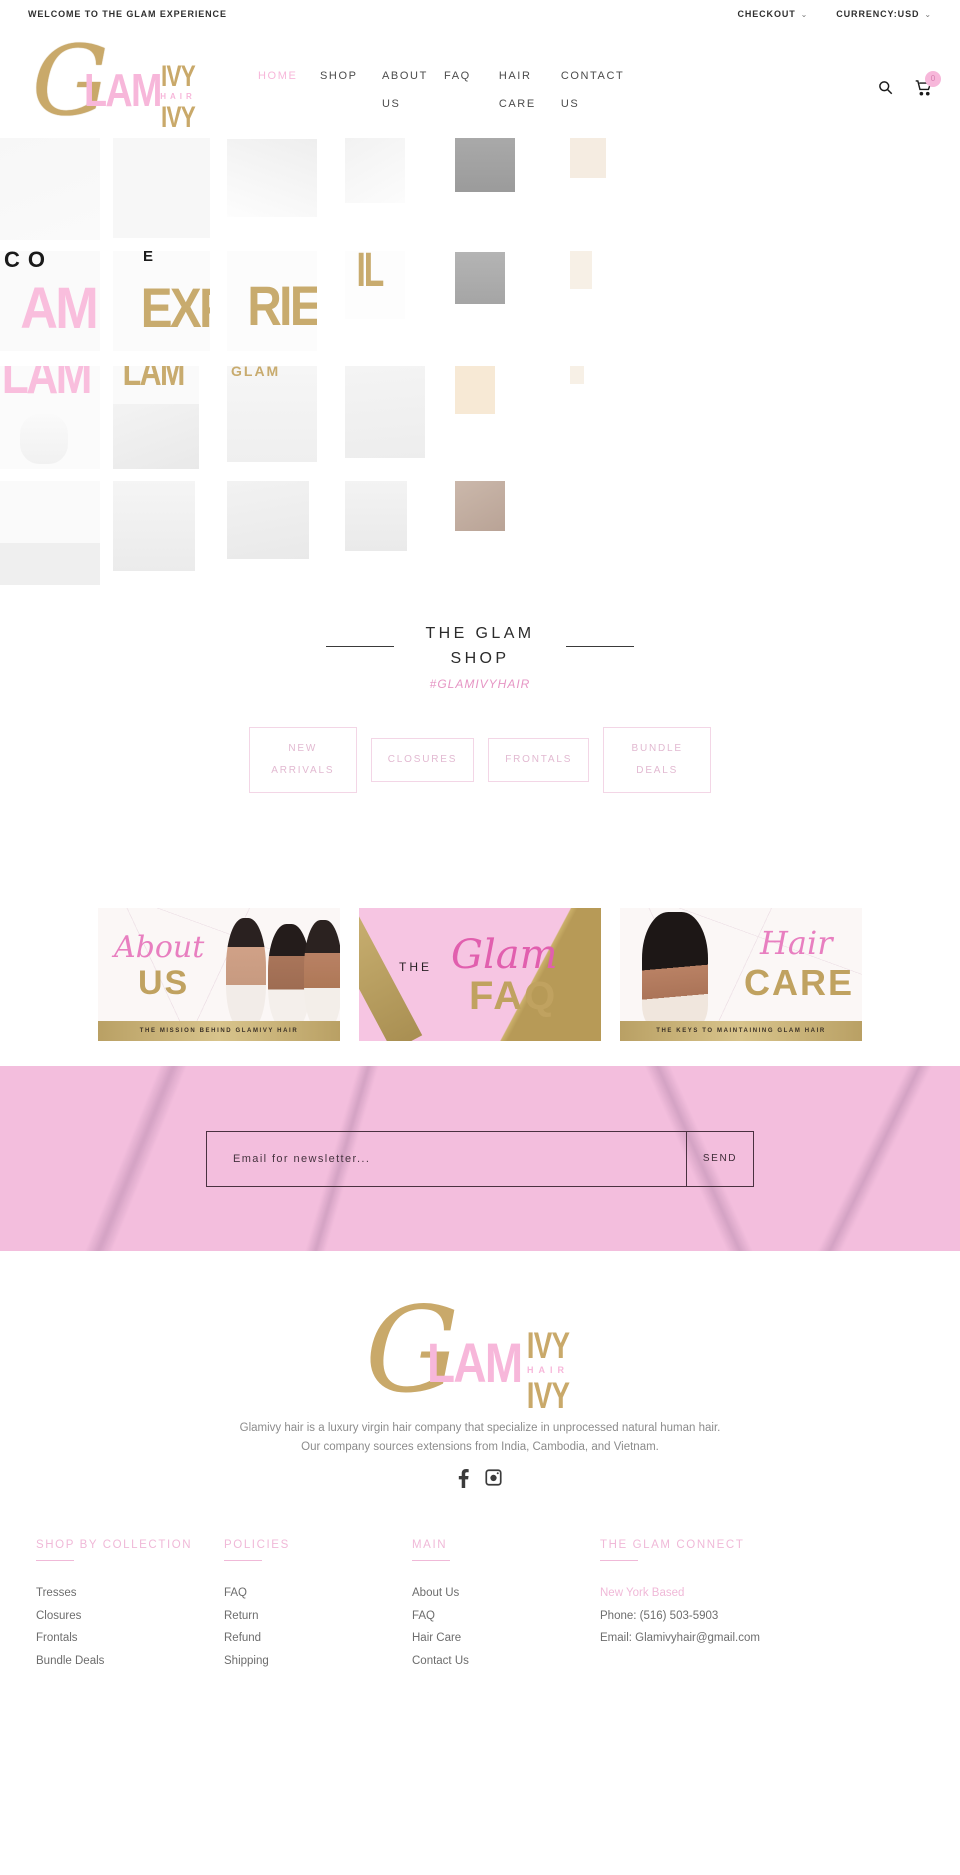  What do you see at coordinates (422, 760) in the screenshot?
I see `category-closures: CLOSURES` at bounding box center [422, 760].